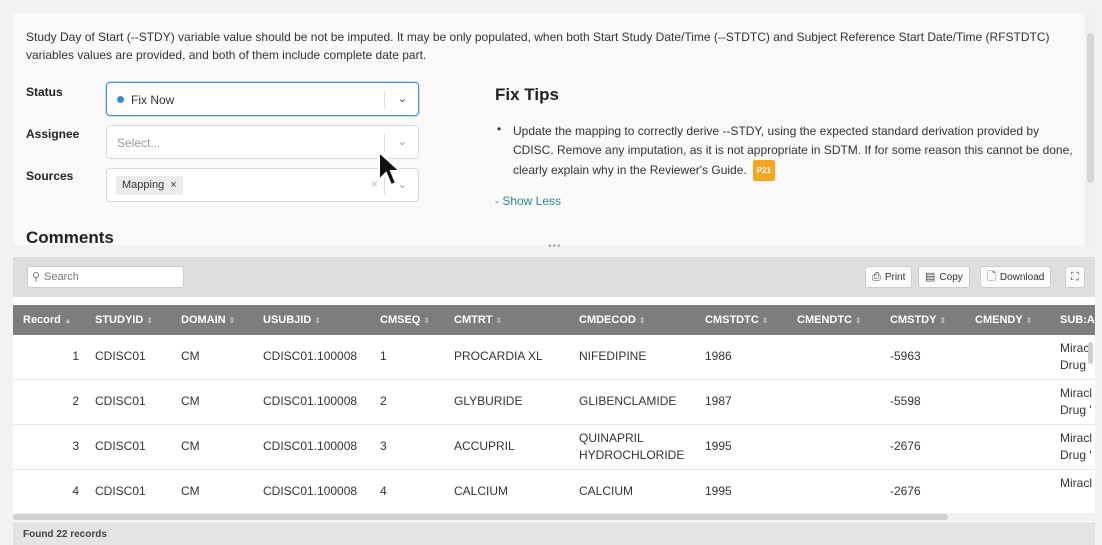 The image size is (1102, 545). I want to click on cell-cmseq: 1, so click(383, 356).